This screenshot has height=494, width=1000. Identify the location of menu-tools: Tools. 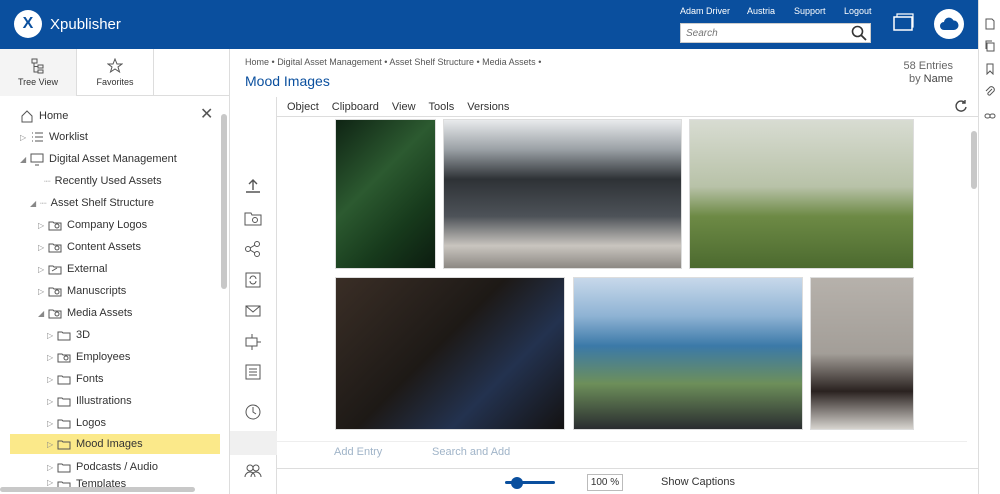
(442, 107).